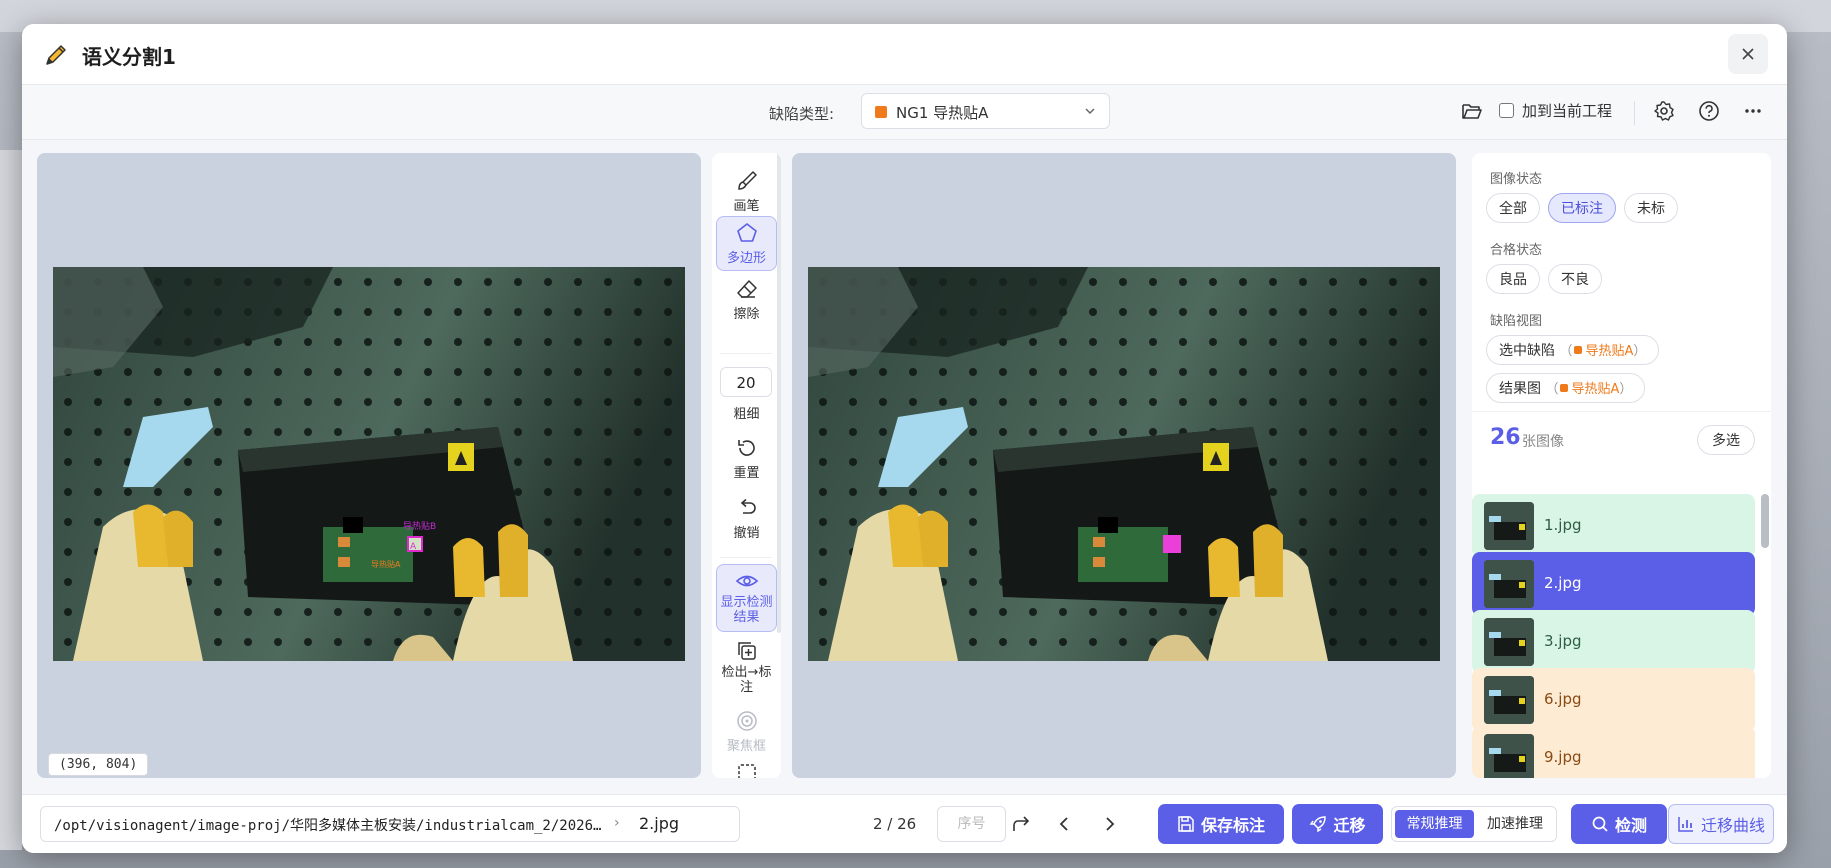 Image resolution: width=1831 pixels, height=868 pixels. Describe the element at coordinates (1520, 389) in the screenshot. I see `result-map-label: 结果图` at that location.